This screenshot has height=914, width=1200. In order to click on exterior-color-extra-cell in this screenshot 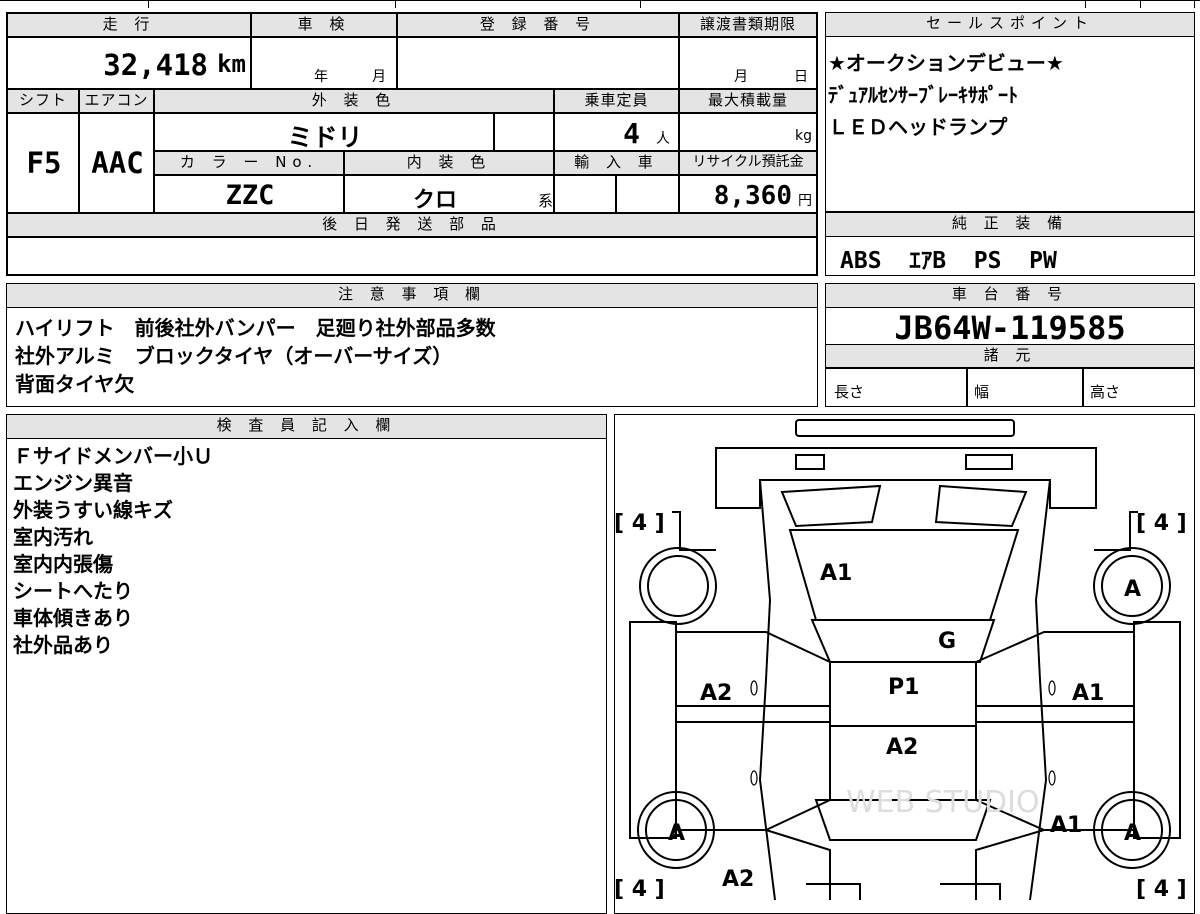, I will do `click(524, 132)`.